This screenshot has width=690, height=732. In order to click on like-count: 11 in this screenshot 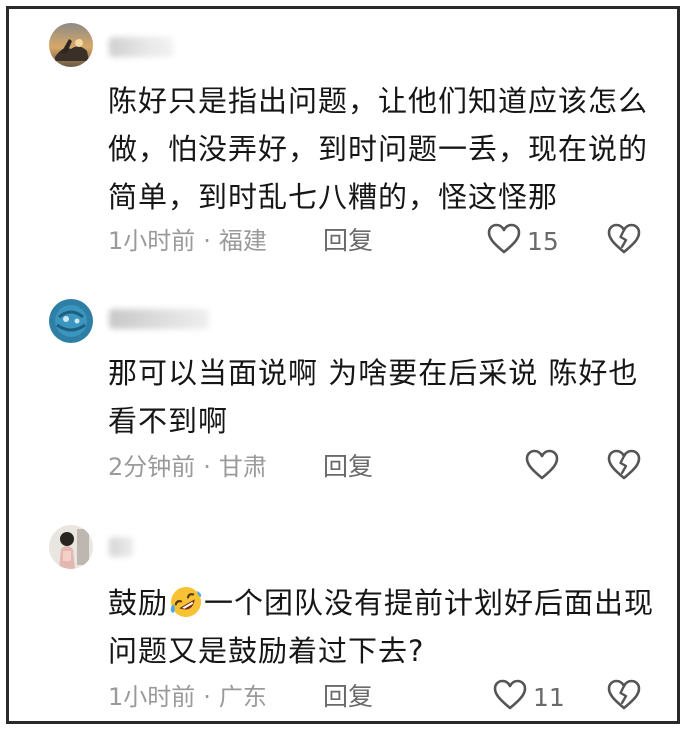, I will do `click(549, 697)`.